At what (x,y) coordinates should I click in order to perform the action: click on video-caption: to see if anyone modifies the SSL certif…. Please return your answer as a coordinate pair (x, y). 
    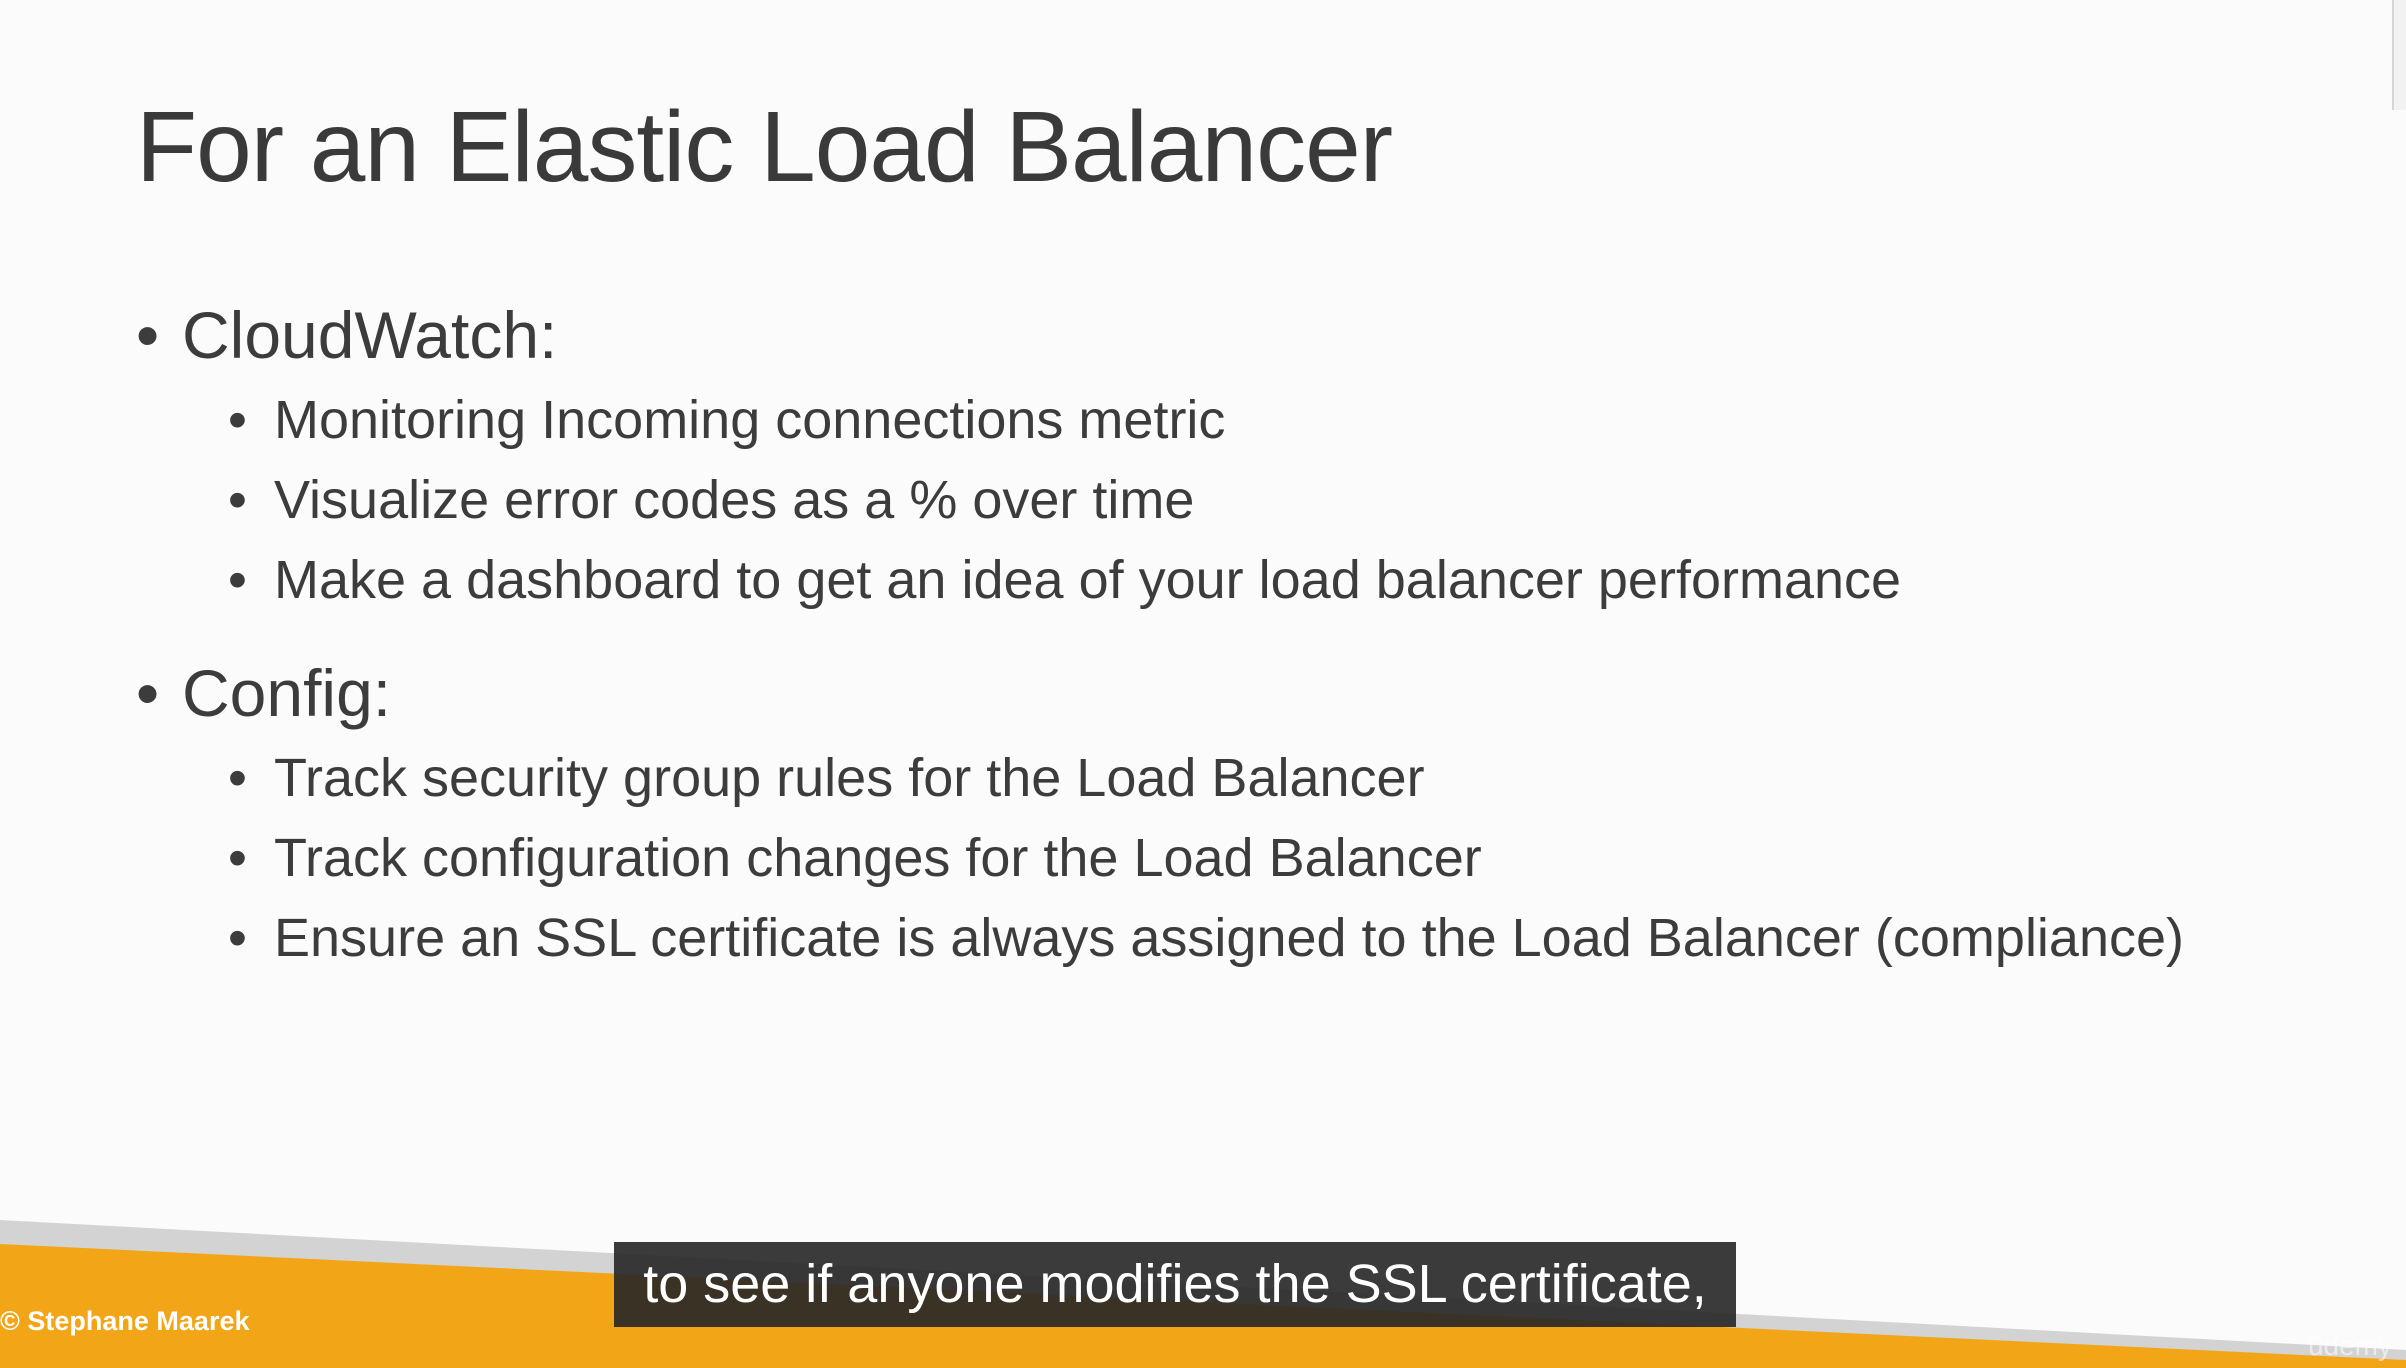
    Looking at the image, I should click on (1175, 1284).